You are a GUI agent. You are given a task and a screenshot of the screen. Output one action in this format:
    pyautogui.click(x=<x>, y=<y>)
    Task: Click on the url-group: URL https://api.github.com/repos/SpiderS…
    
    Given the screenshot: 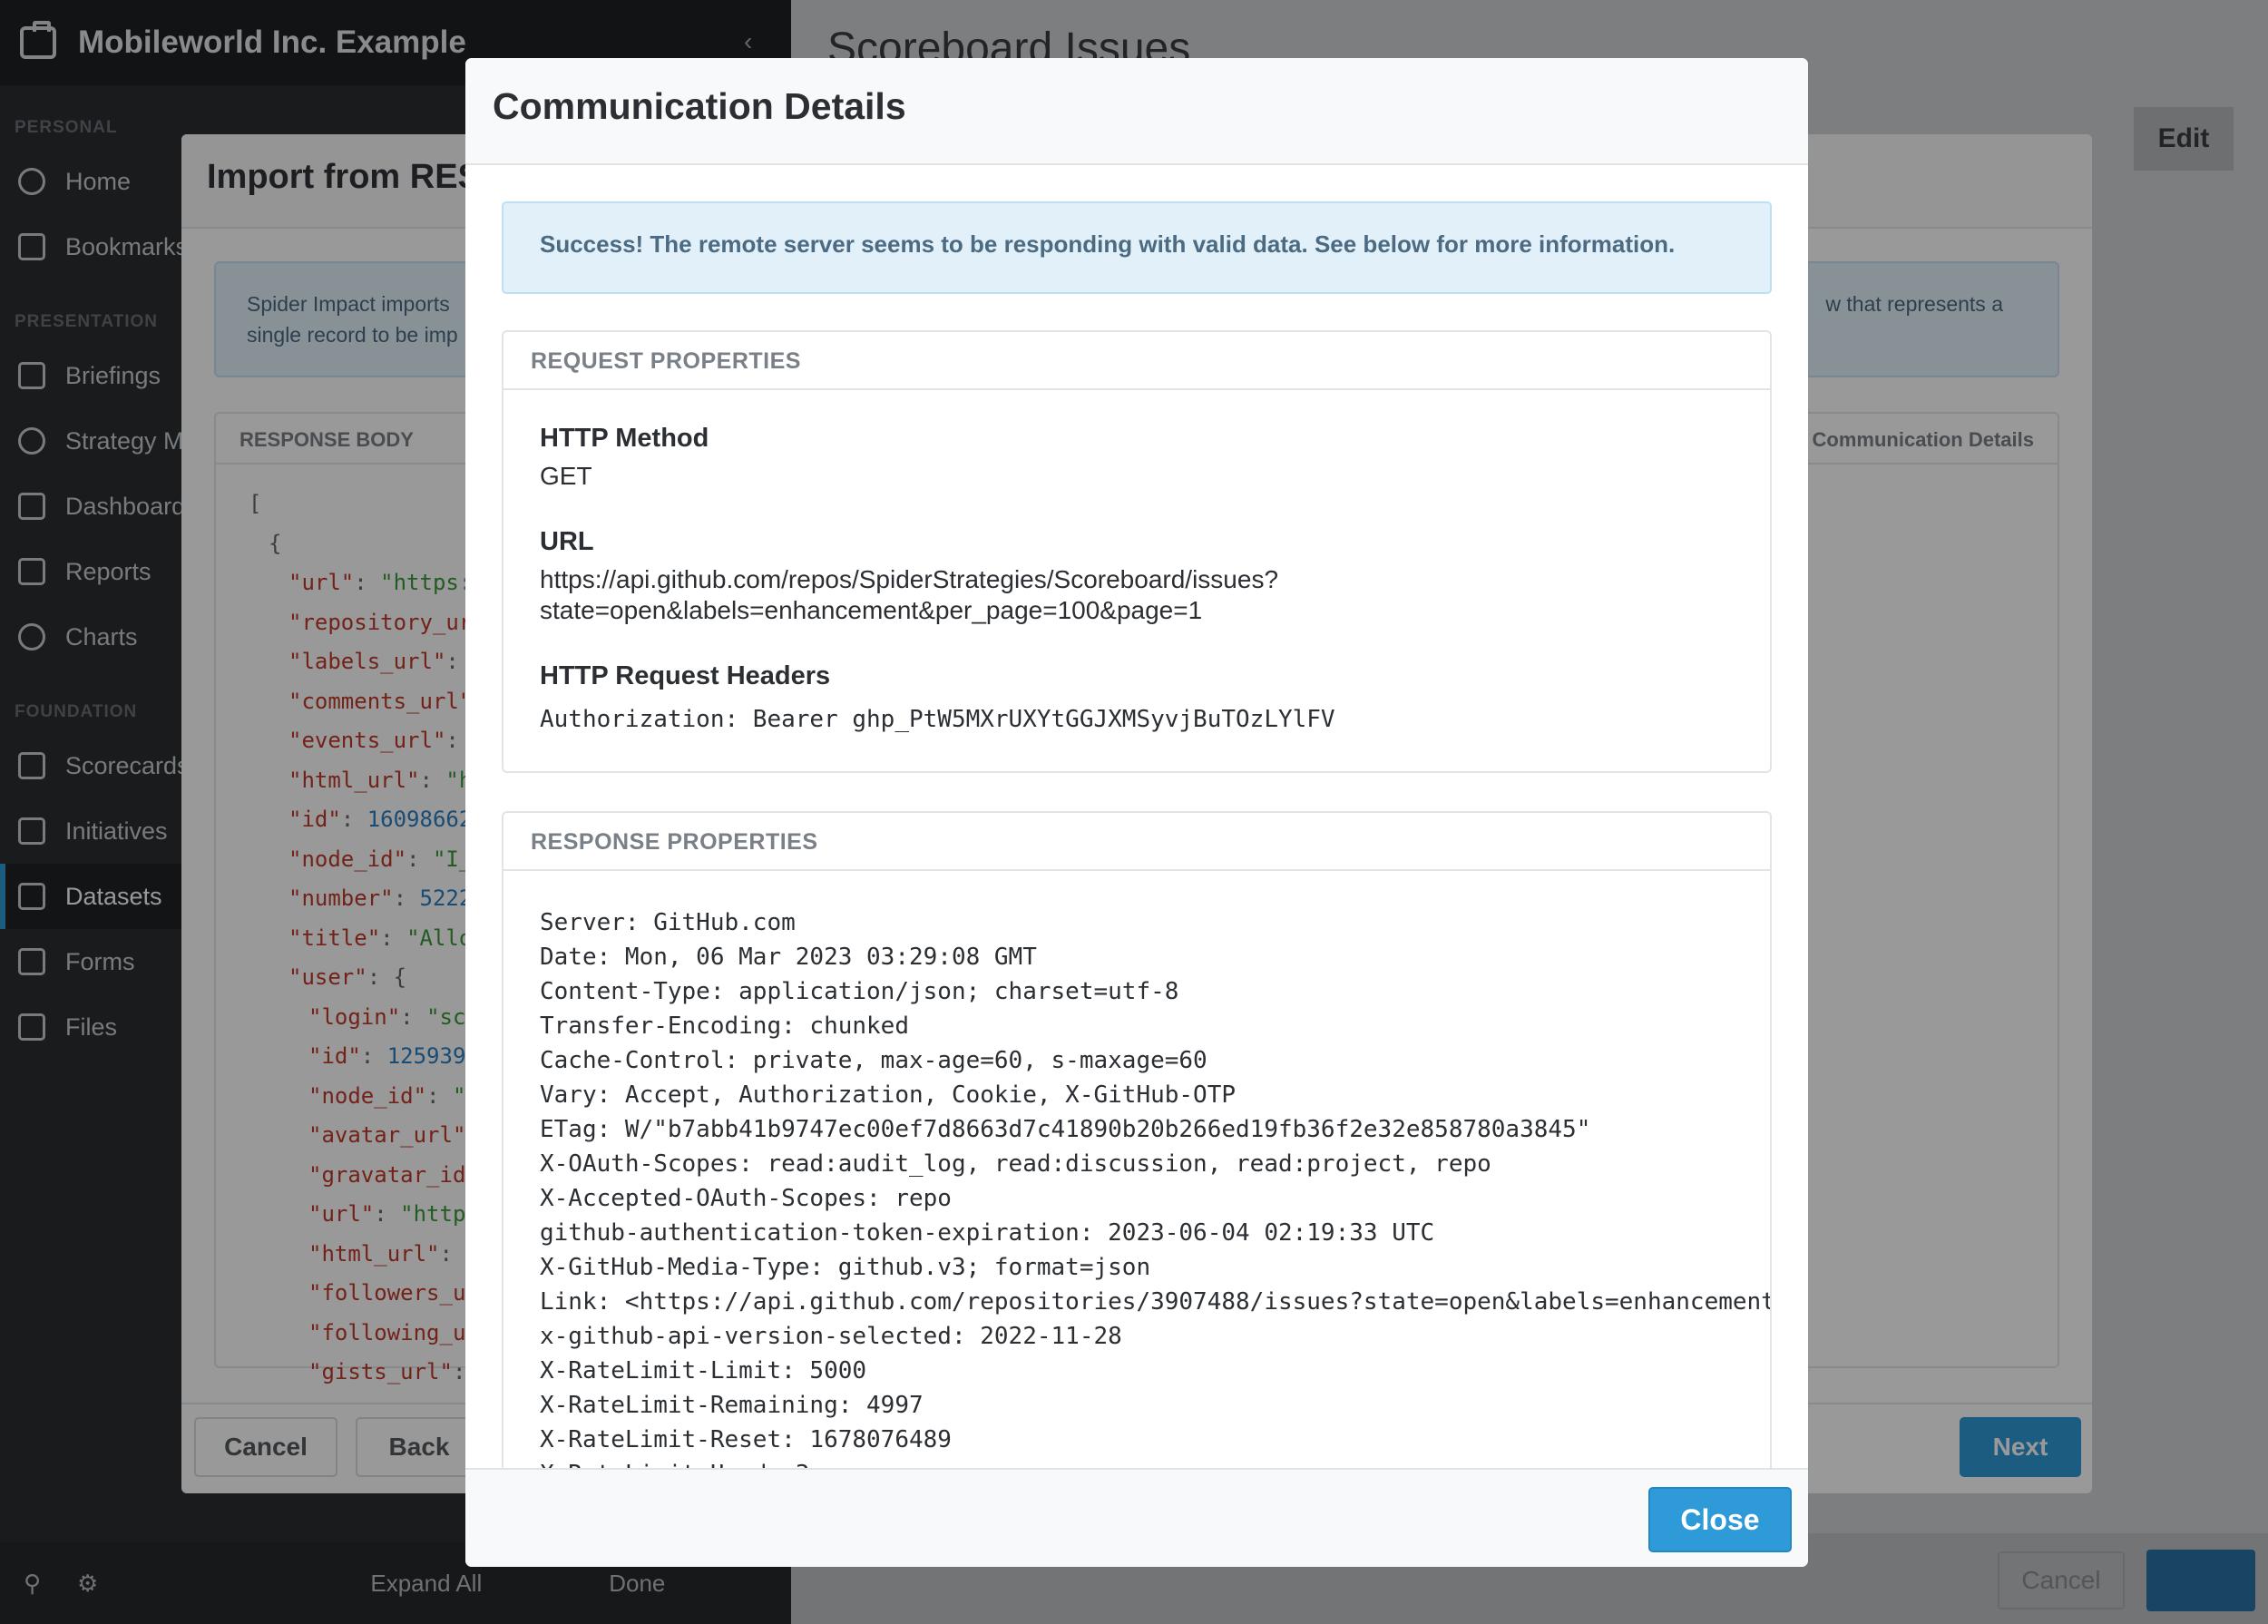 What is the action you would take?
    pyautogui.click(x=1137, y=575)
    